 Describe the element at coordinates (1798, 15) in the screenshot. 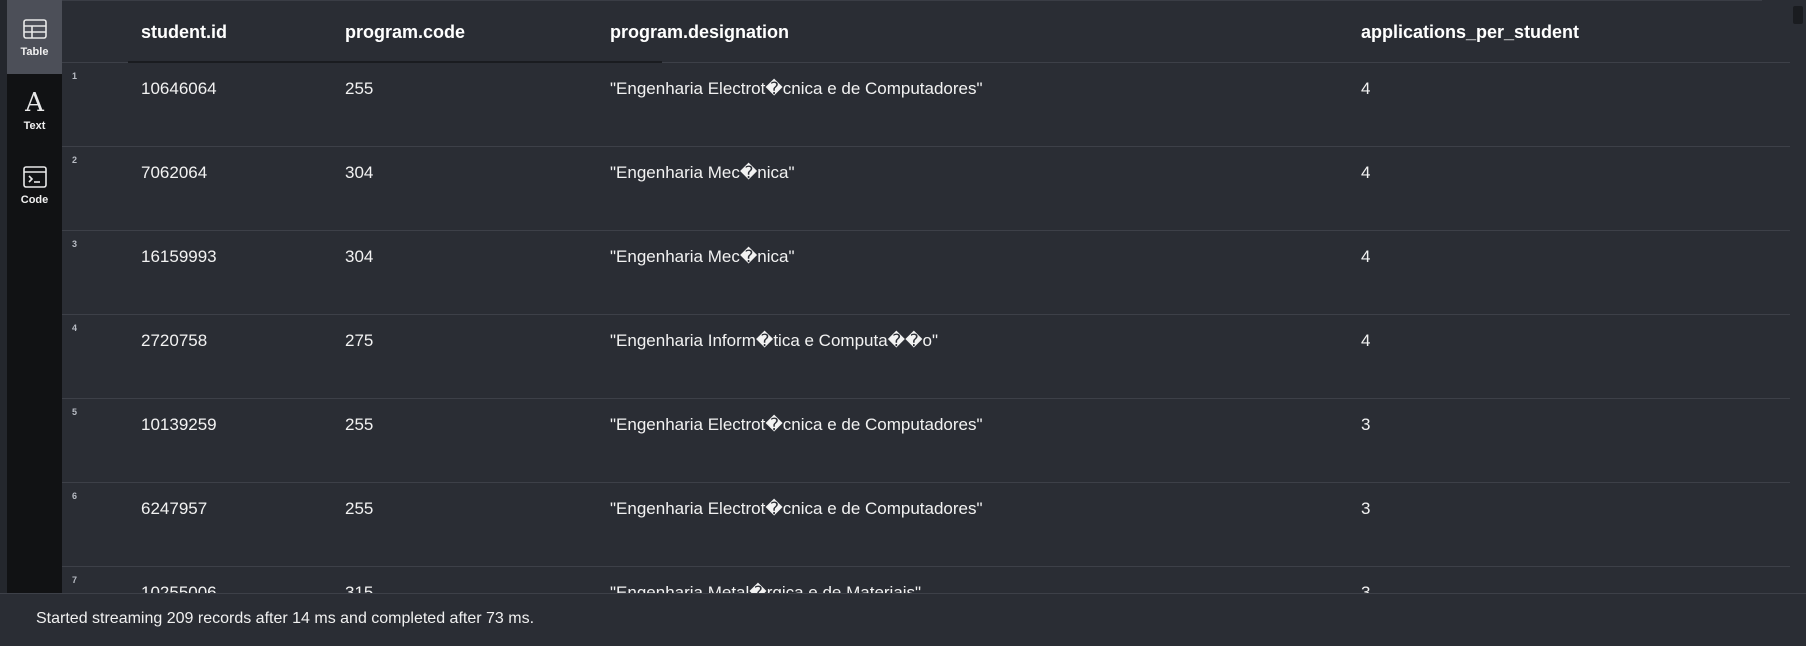

I see `scrollbar-thumb` at that location.